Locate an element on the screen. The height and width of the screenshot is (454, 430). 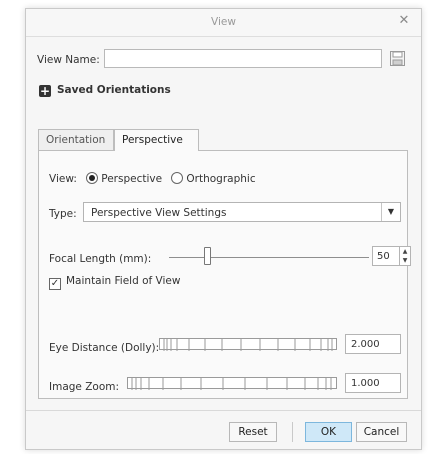
floppy-disk-icon is located at coordinates (397, 58).